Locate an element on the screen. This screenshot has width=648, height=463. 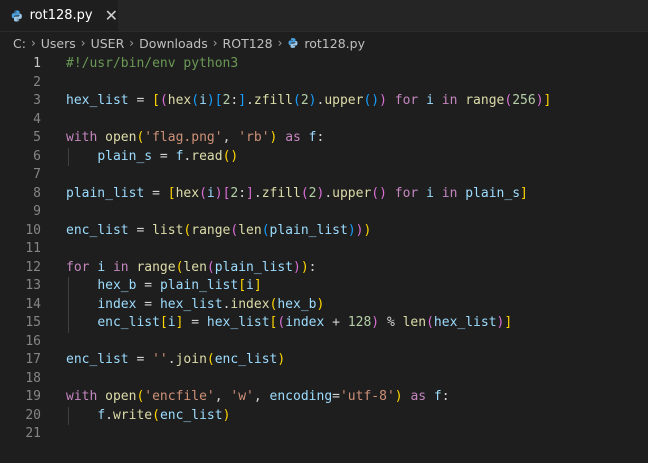
code-token: 2 is located at coordinates (312, 193).